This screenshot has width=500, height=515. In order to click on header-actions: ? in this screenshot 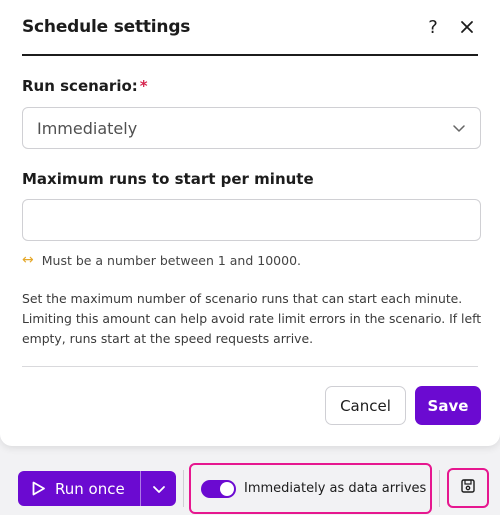, I will do `click(450, 27)`.